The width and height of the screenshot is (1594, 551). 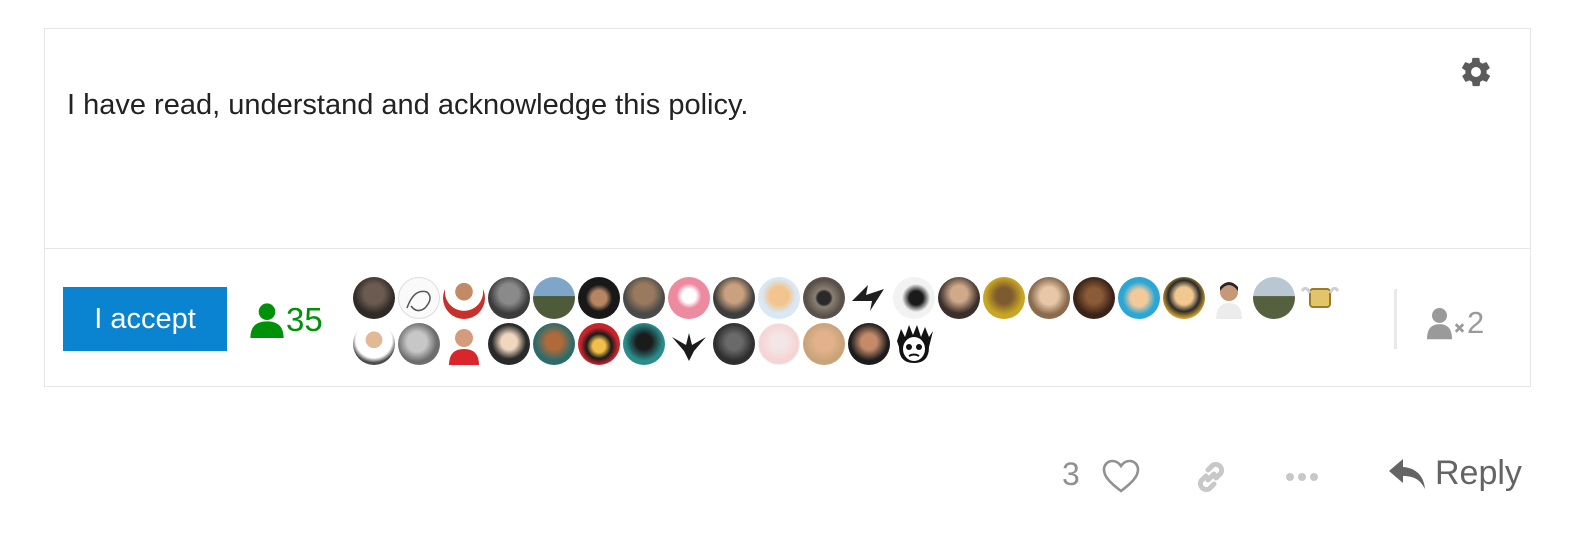 I want to click on accepted-avatars, so click(x=853, y=321).